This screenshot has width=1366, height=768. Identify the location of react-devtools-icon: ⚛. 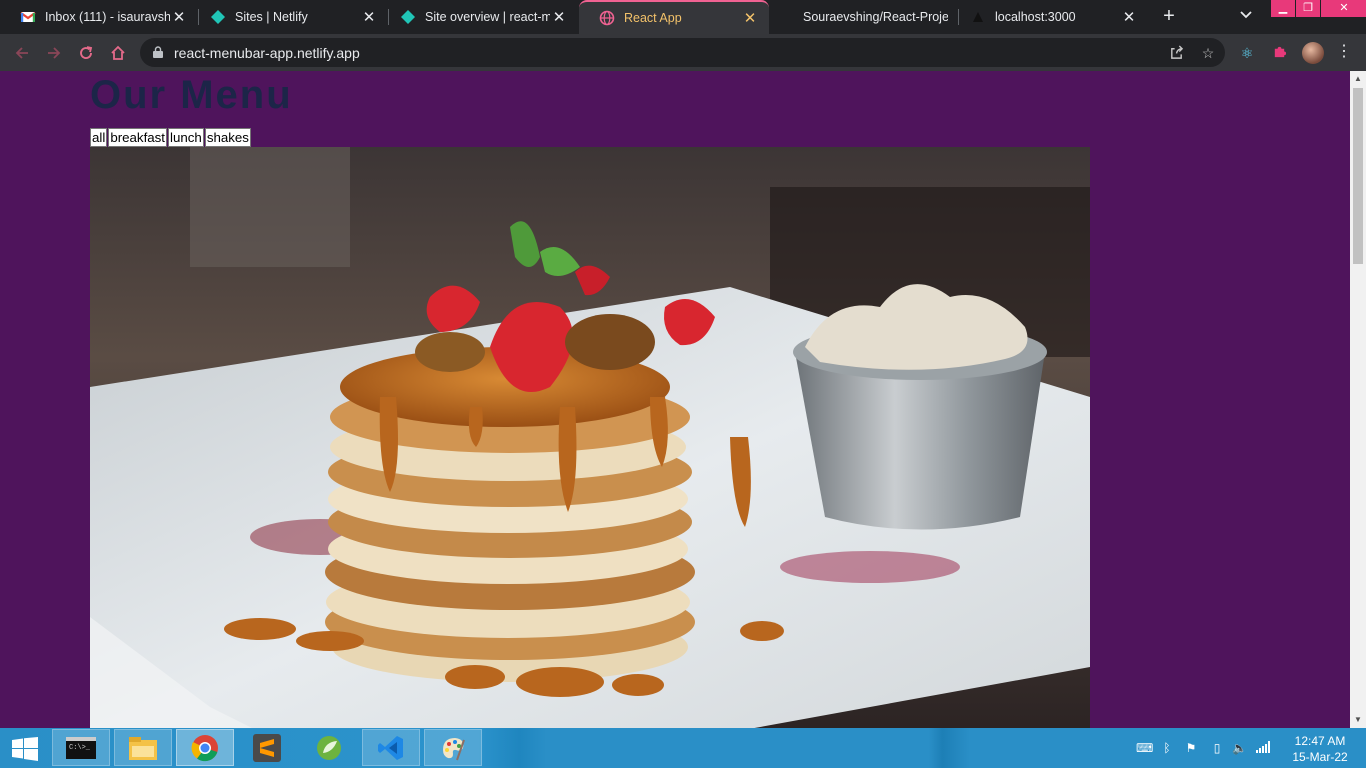
(1247, 53).